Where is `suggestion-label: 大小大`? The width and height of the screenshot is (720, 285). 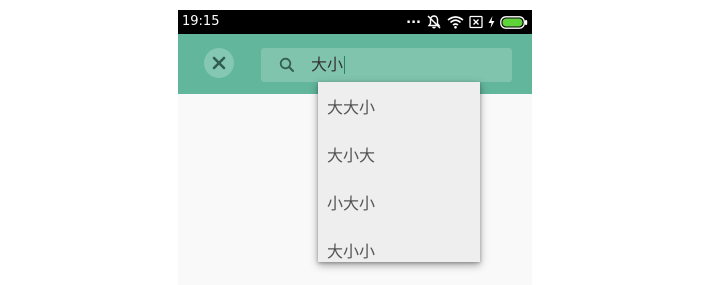
suggestion-label: 大小大 is located at coordinates (351, 155).